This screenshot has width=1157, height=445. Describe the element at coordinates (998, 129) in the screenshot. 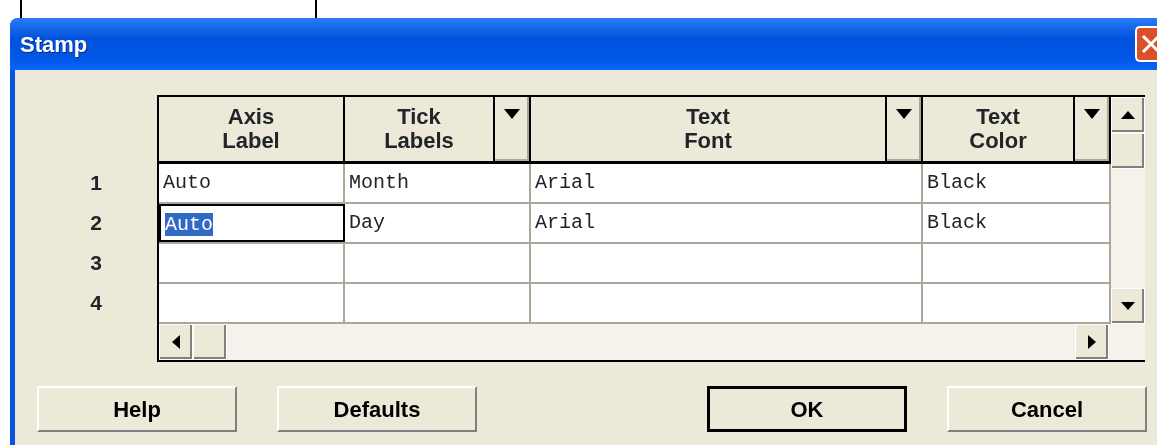

I see `column-header: Text Color` at that location.